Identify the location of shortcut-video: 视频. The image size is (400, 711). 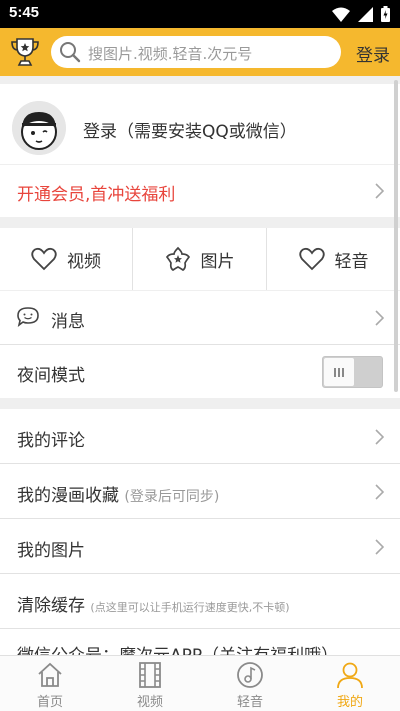
(66, 259).